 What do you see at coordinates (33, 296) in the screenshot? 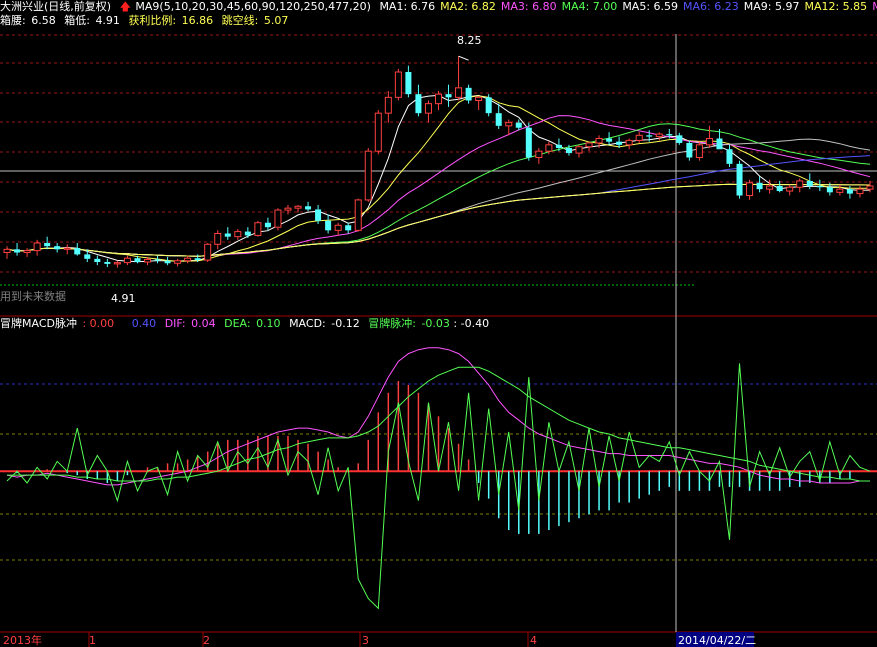
I see `future-data-note: 用到未来数据` at bounding box center [33, 296].